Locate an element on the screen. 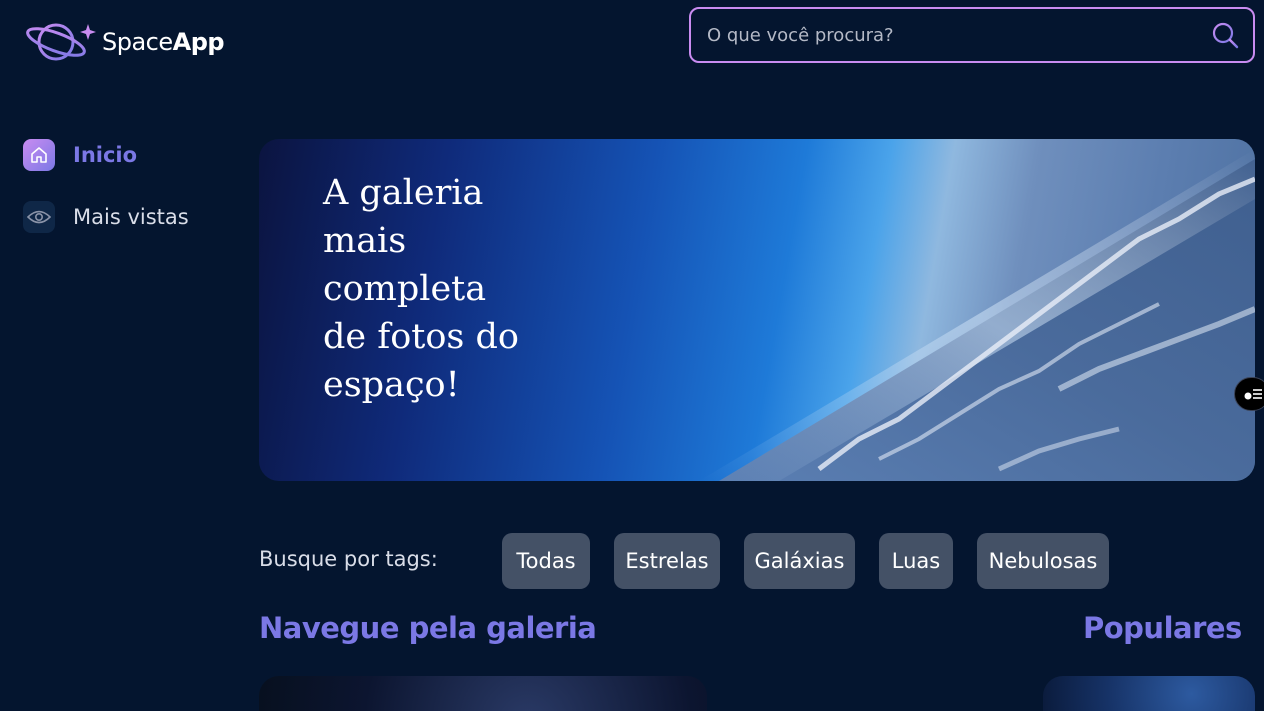  gallery-heading: Navegue pela galeria is located at coordinates (428, 628).